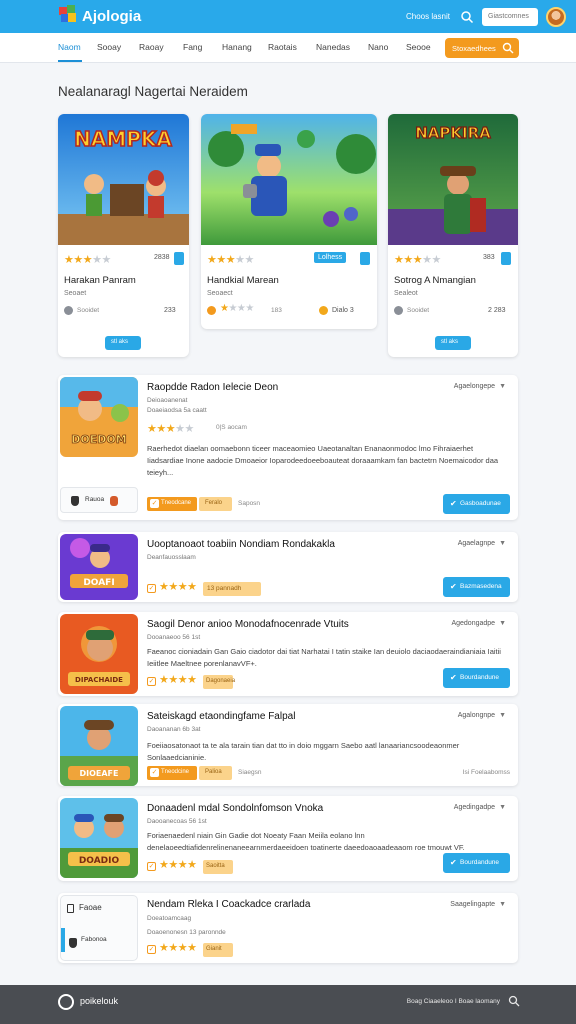  I want to click on footer-logo-icon, so click(66, 1002).